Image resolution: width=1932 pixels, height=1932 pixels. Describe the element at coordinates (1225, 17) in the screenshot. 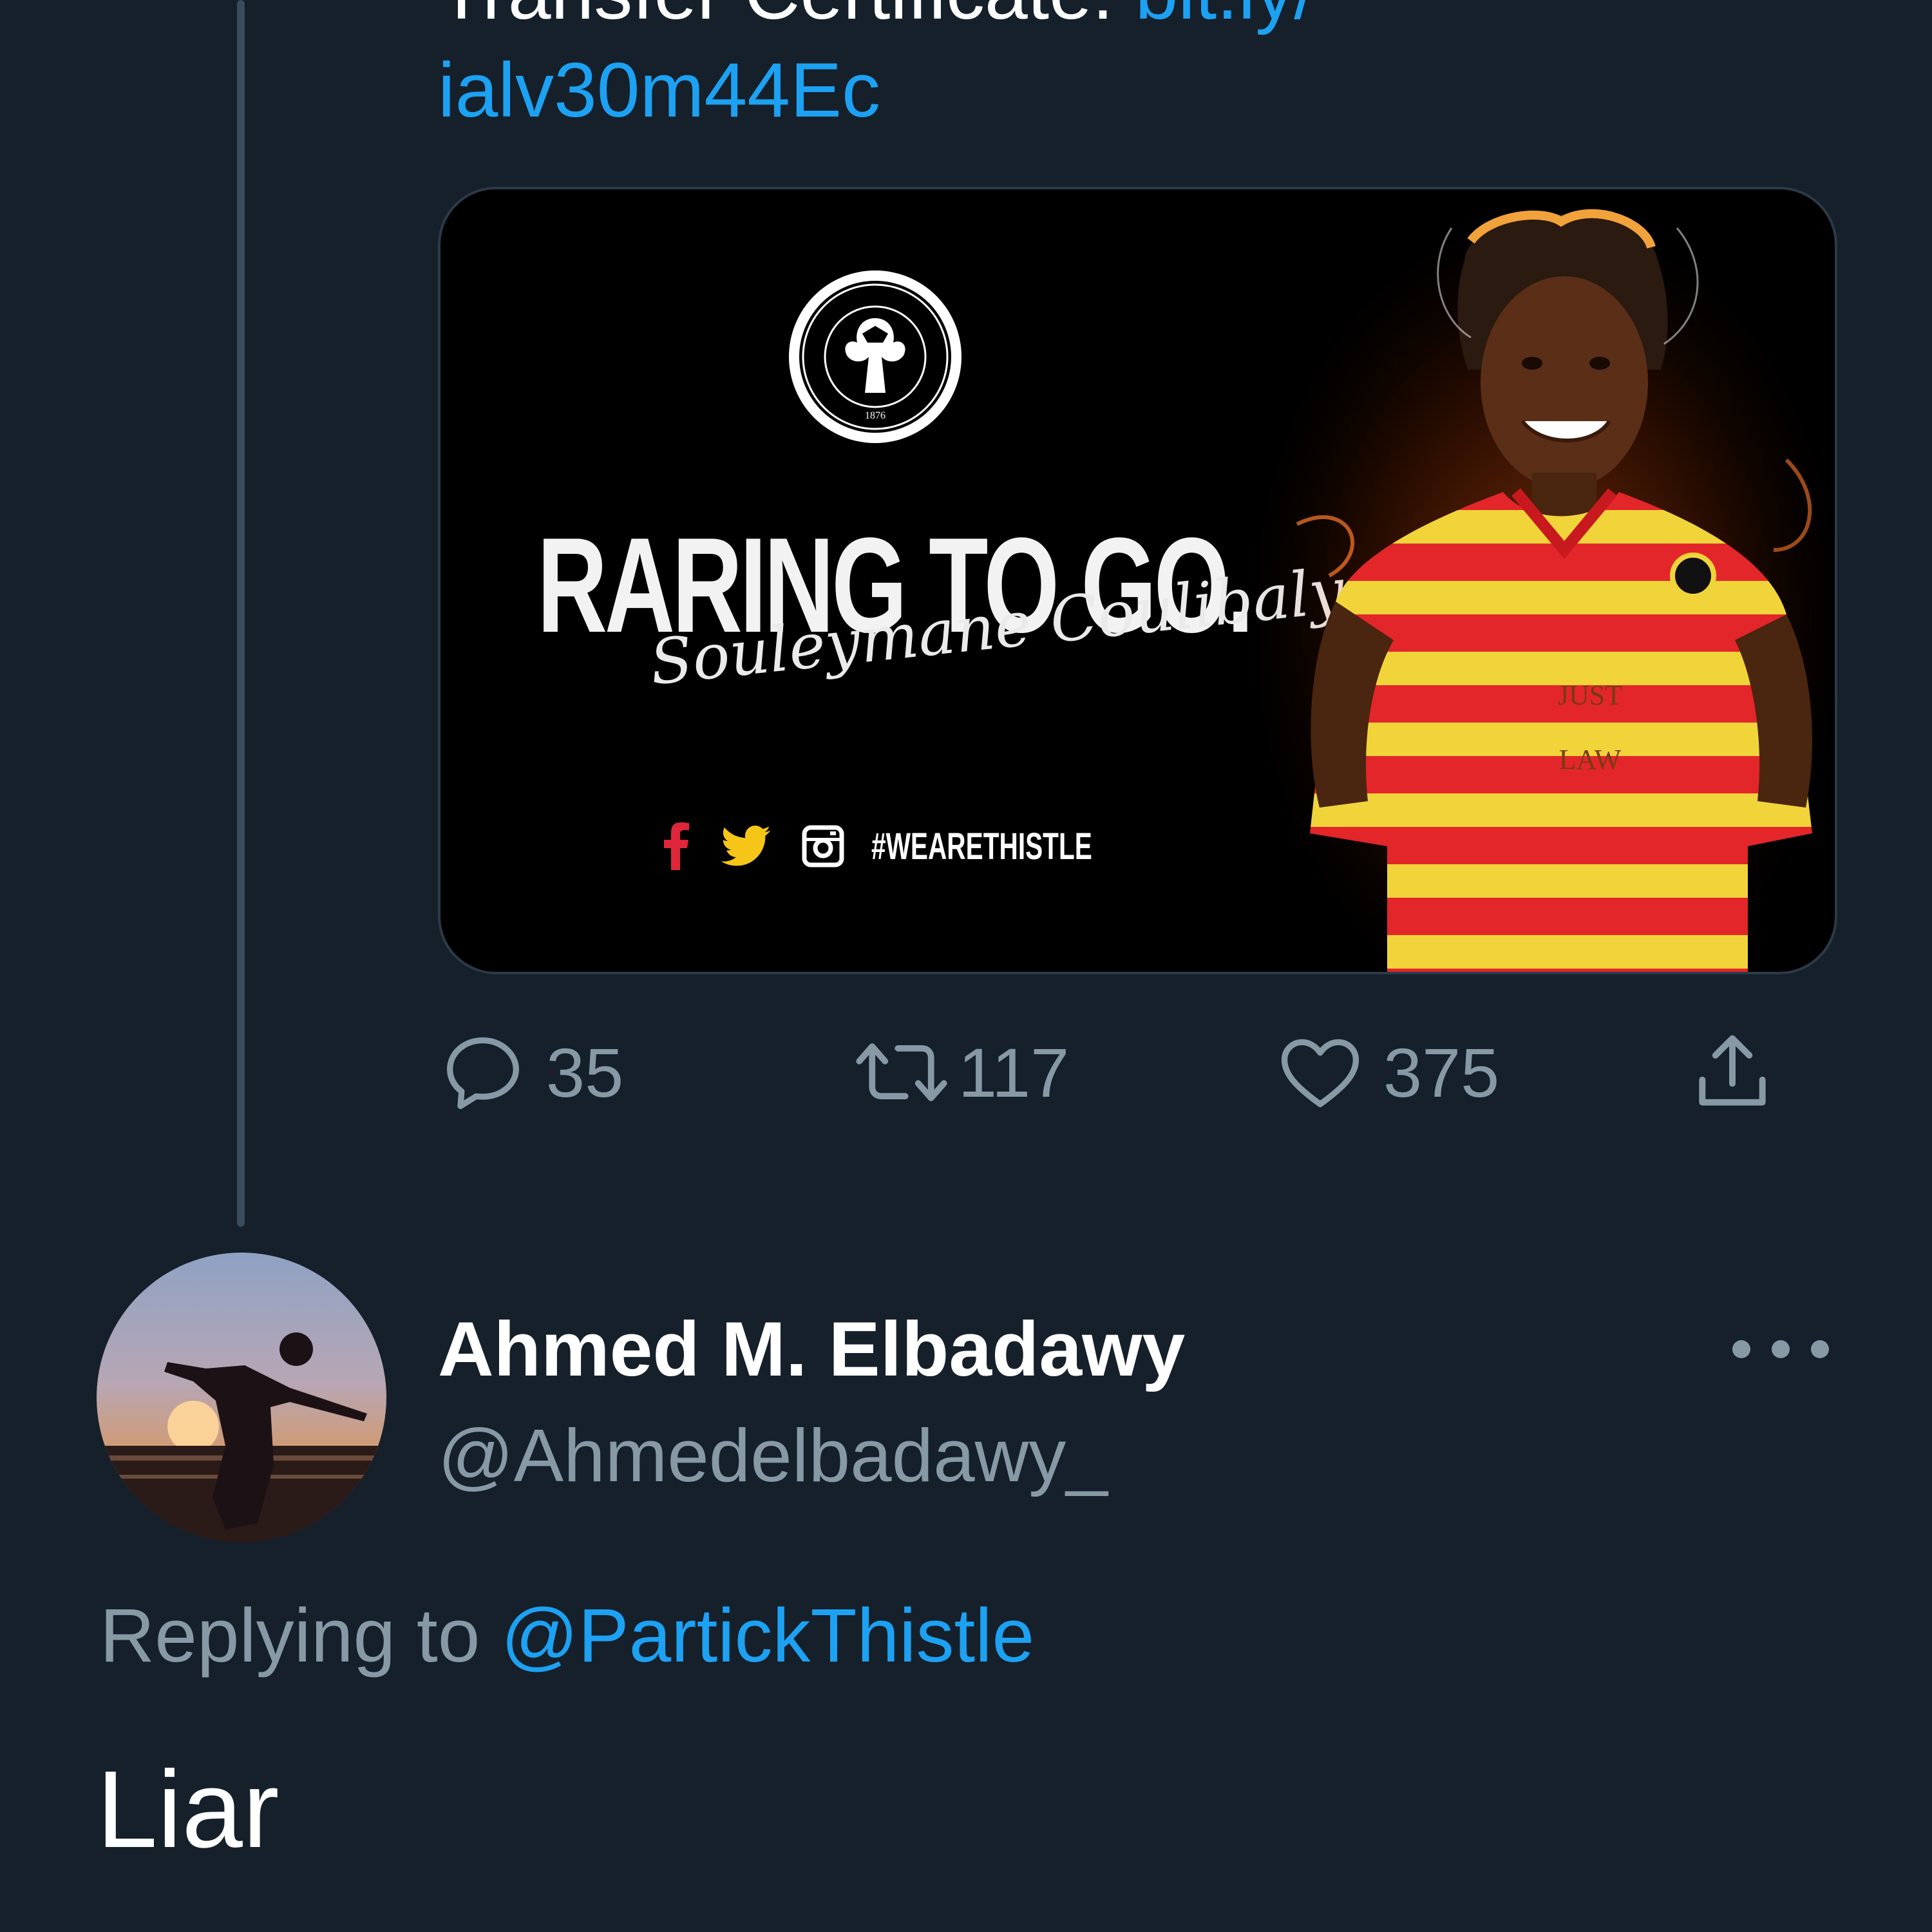

I see `tweet-link-start: bit.ly/` at that location.